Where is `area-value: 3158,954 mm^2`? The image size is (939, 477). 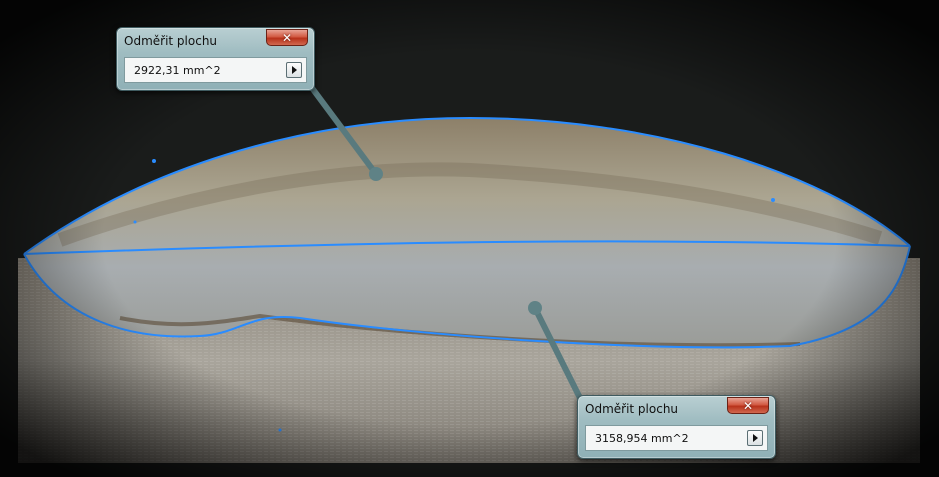
area-value: 3158,954 mm^2 is located at coordinates (642, 438).